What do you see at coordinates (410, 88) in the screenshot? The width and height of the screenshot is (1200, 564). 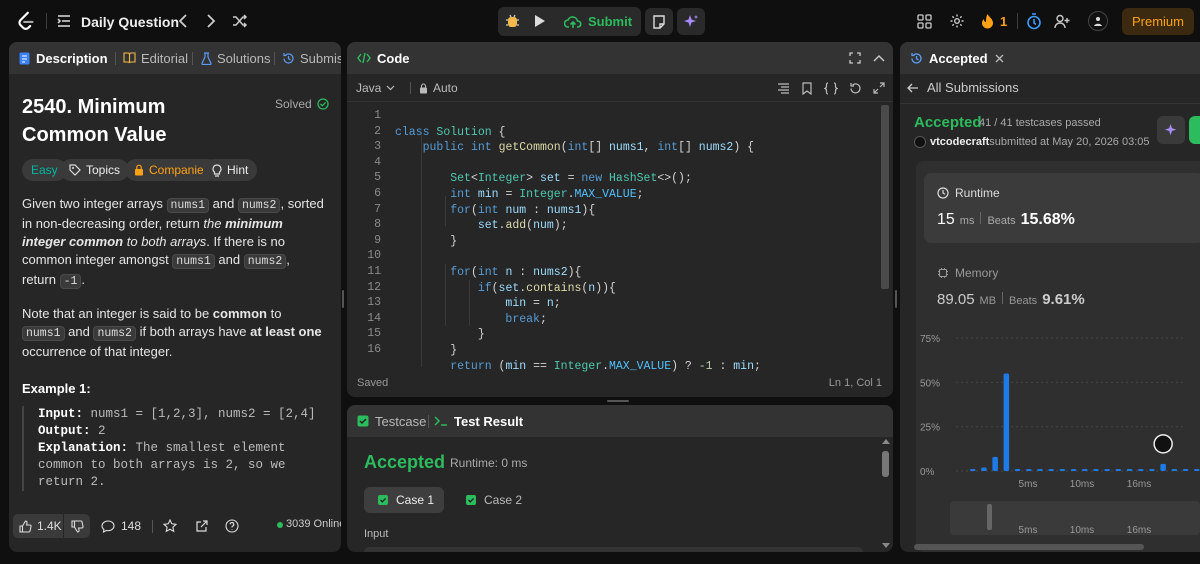 I see `divider` at bounding box center [410, 88].